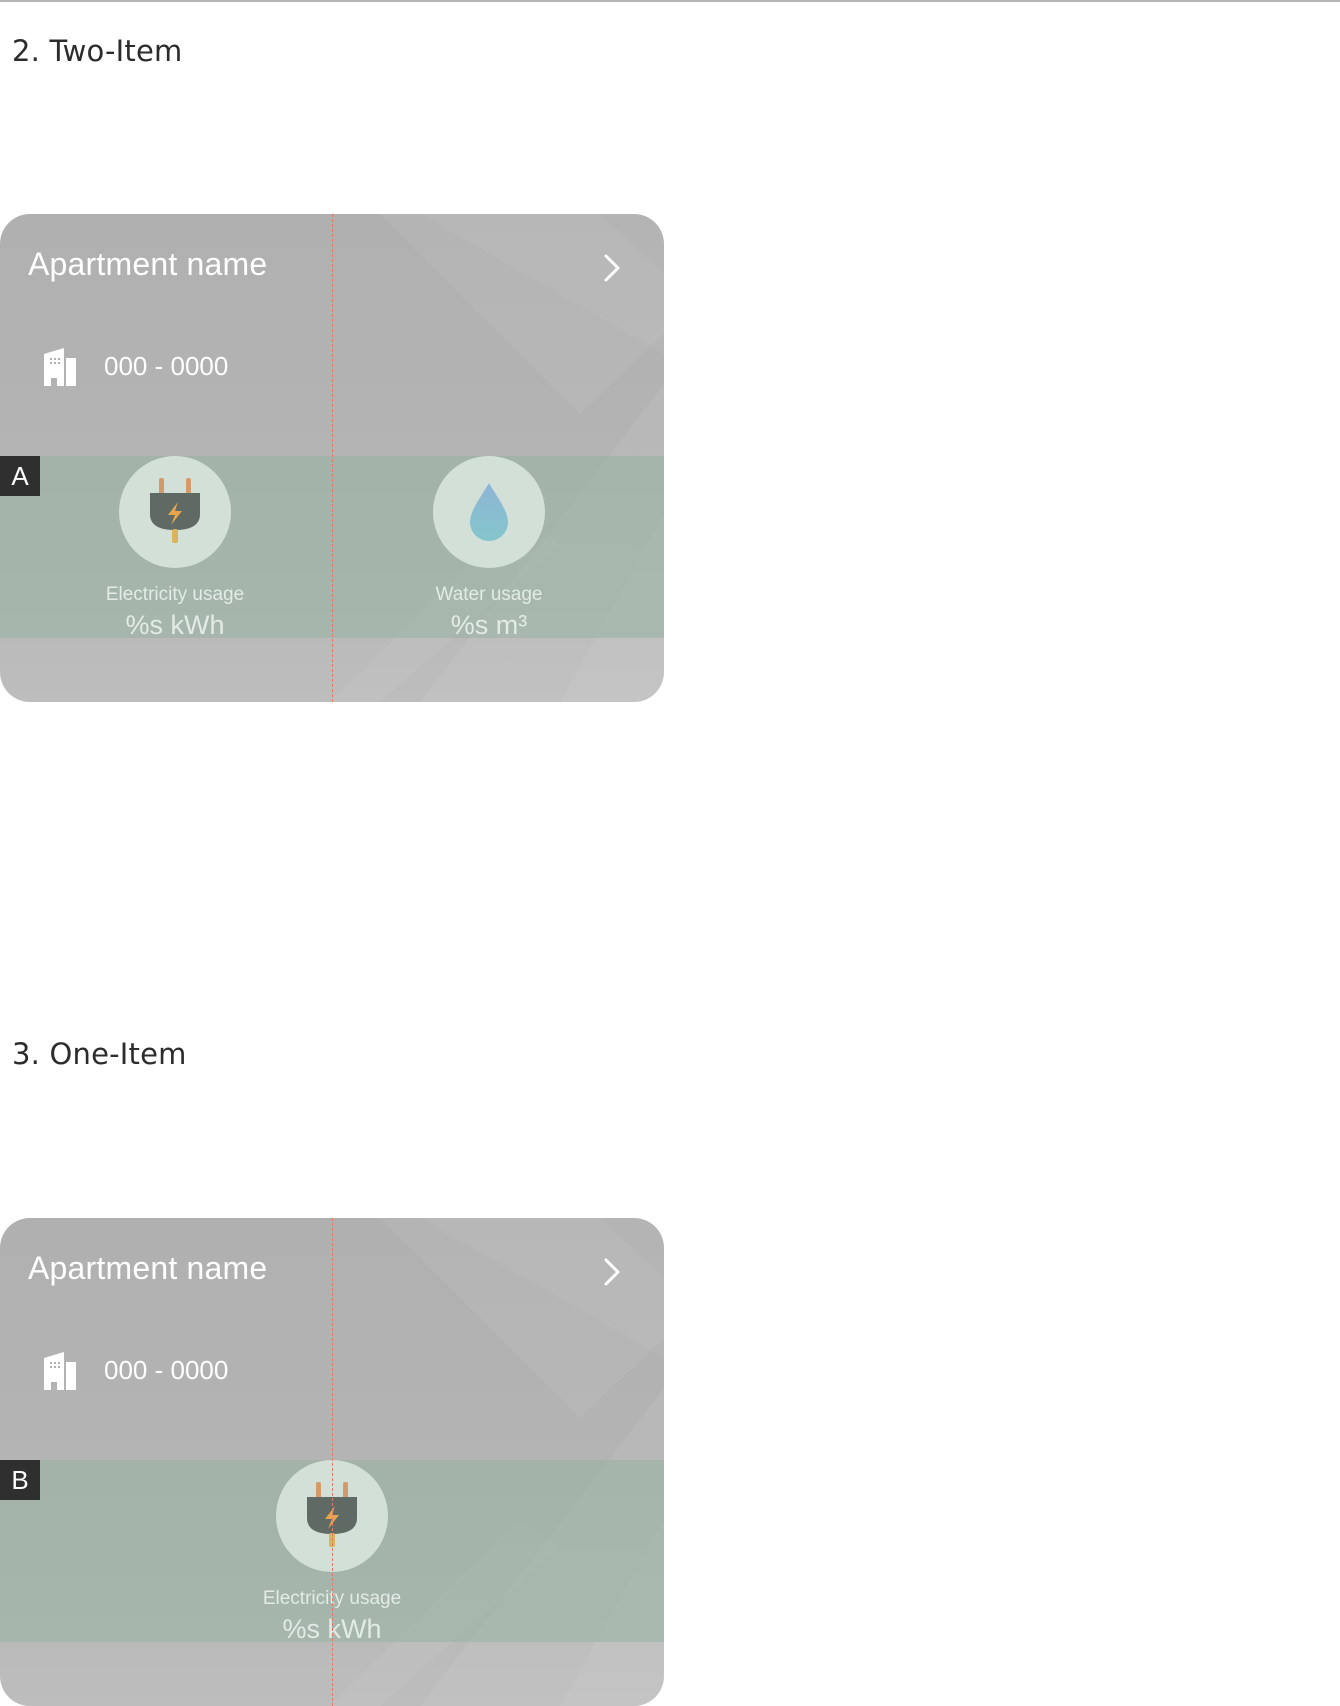  What do you see at coordinates (670, 1) in the screenshot?
I see `top-divider` at bounding box center [670, 1].